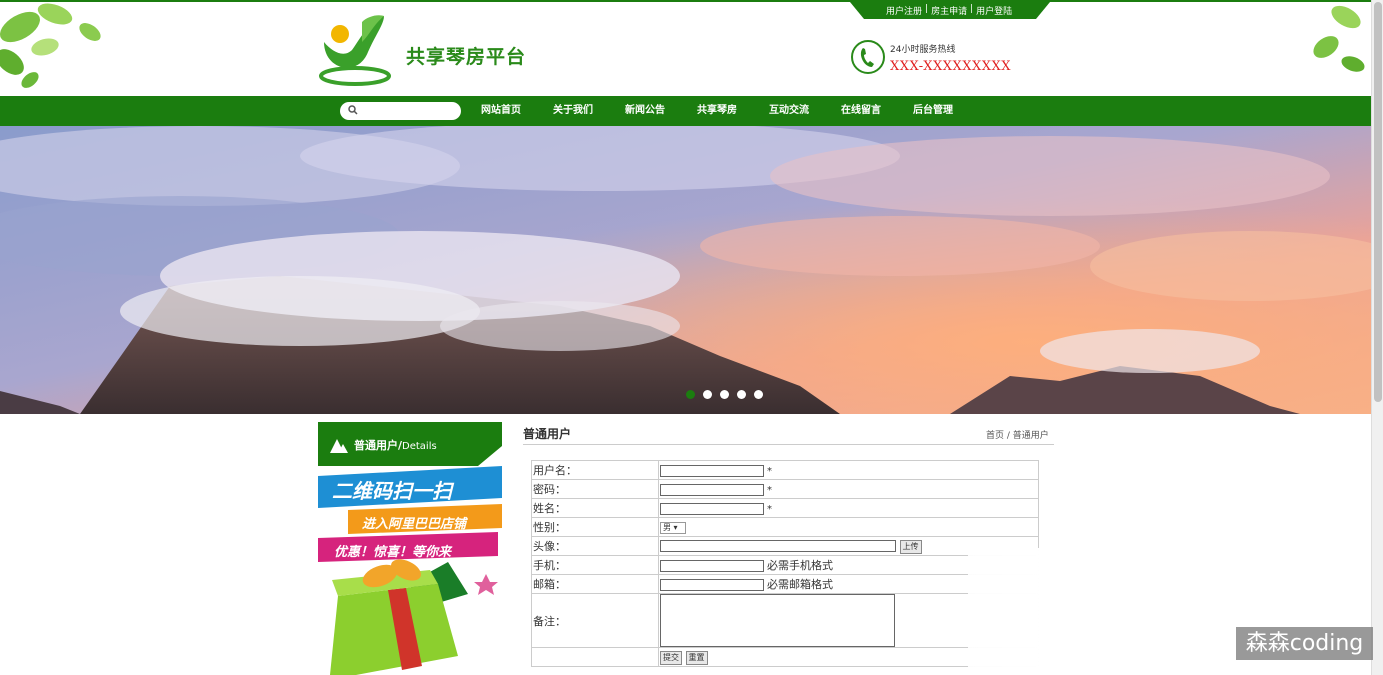 This screenshot has height=675, width=1383. I want to click on avatar-field, so click(778, 545).